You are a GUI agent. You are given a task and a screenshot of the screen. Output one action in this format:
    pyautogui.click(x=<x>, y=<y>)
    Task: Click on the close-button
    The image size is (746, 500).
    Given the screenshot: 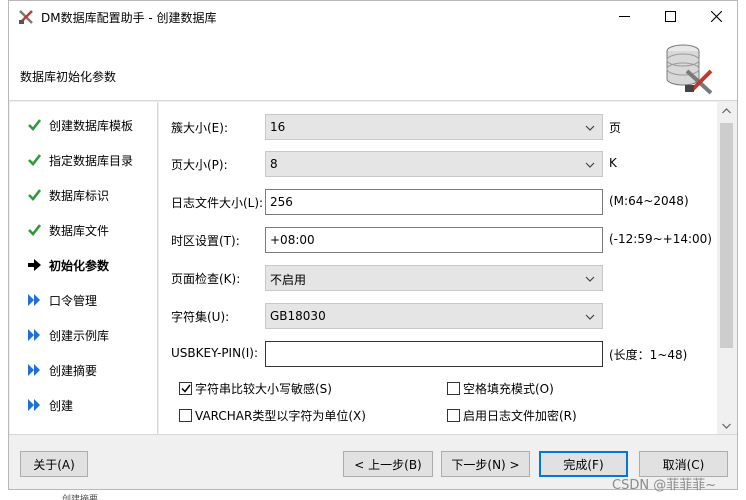 What is the action you would take?
    pyautogui.click(x=716, y=16)
    